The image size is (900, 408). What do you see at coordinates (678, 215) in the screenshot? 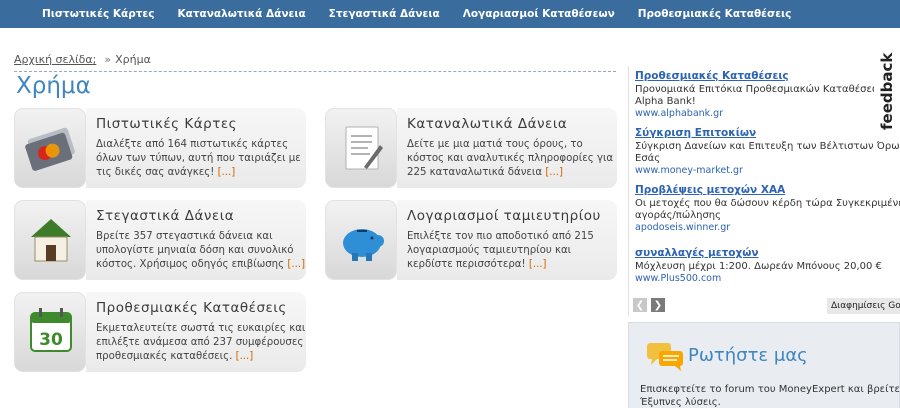
I see `ad-body: αγοράς/πώλησης` at bounding box center [678, 215].